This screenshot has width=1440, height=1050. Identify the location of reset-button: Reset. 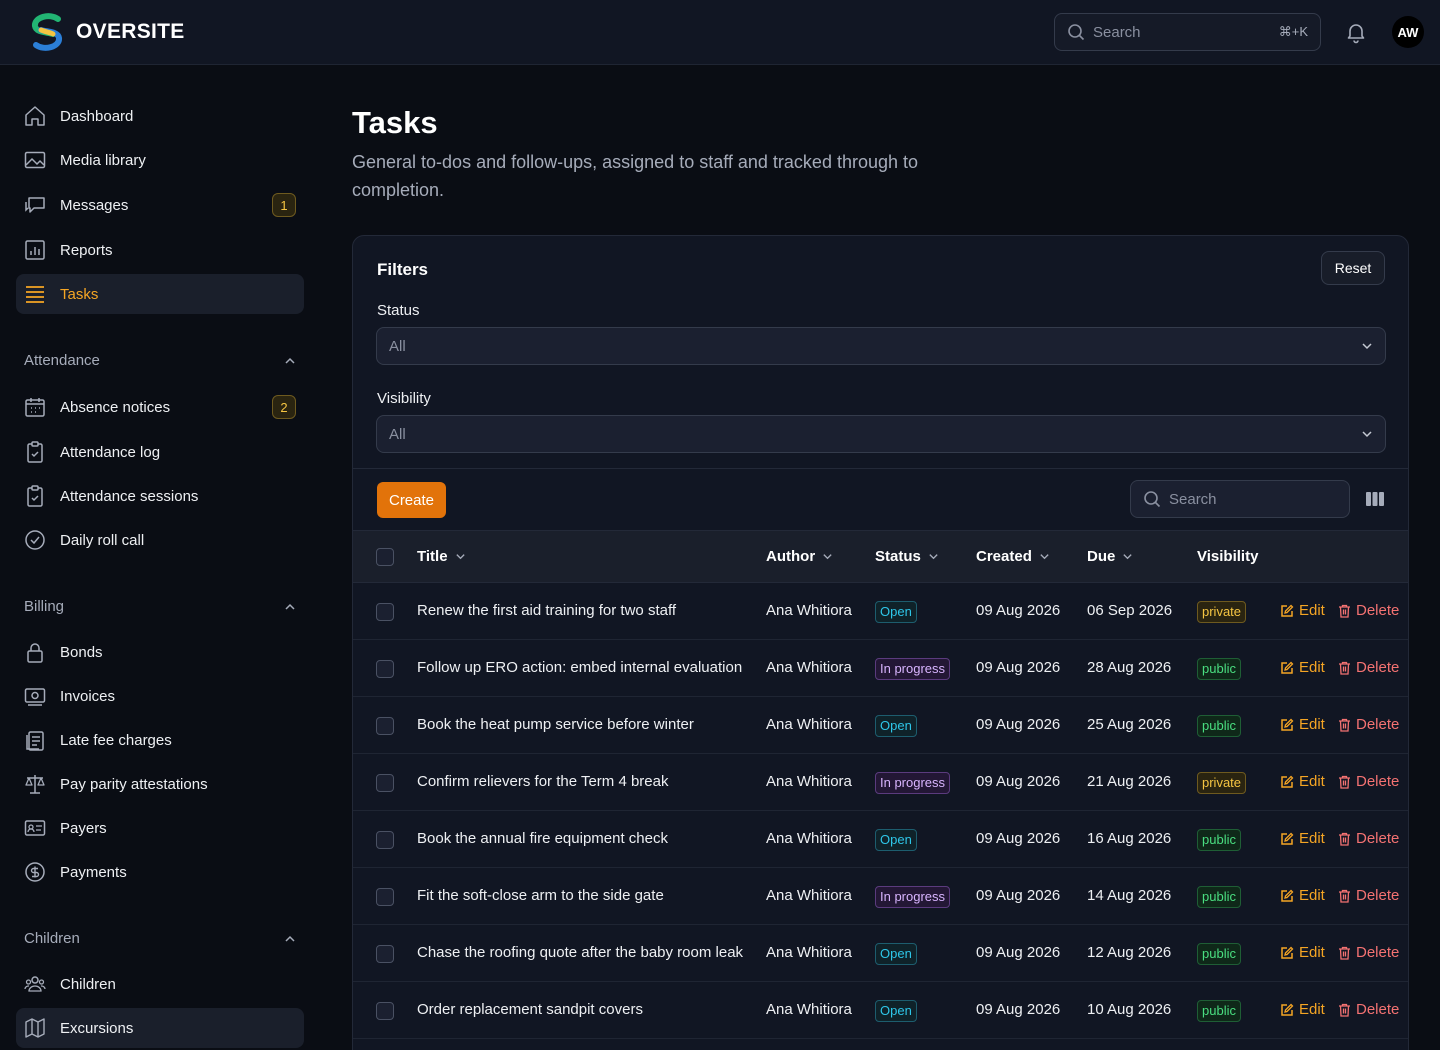
(1353, 268).